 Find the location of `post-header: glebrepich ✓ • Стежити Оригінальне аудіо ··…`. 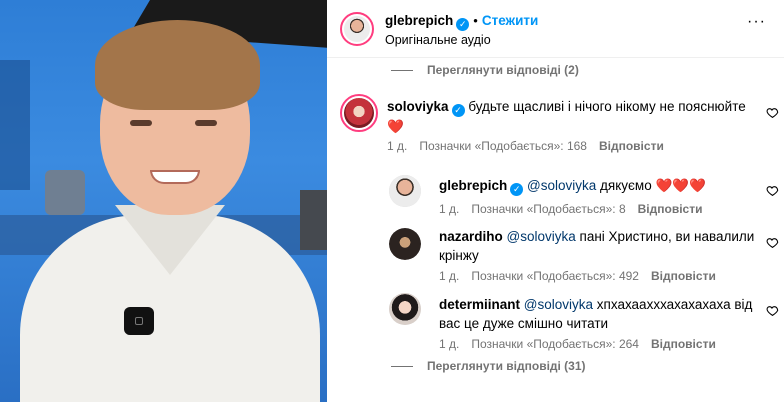

post-header: glebrepich ✓ • Стежити Оригінальне аудіо ··… is located at coordinates (555, 29).